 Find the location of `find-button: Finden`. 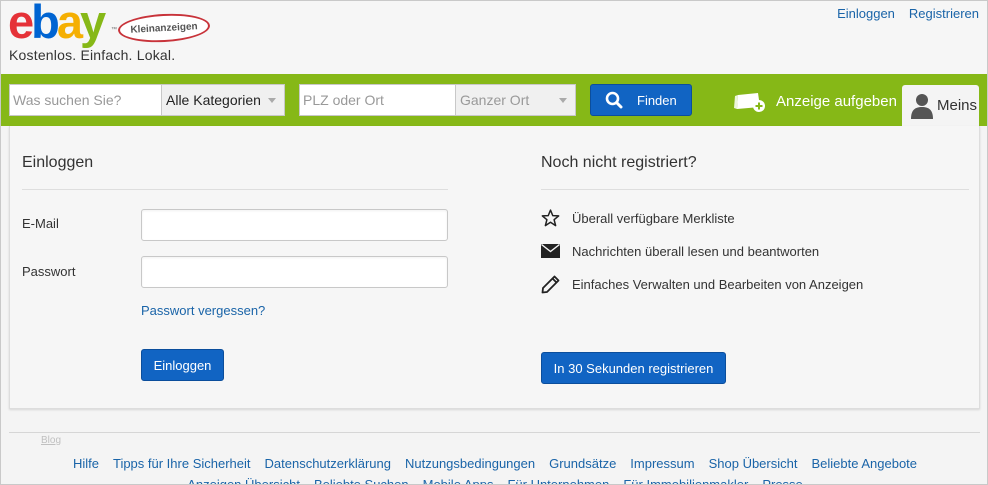

find-button: Finden is located at coordinates (641, 100).